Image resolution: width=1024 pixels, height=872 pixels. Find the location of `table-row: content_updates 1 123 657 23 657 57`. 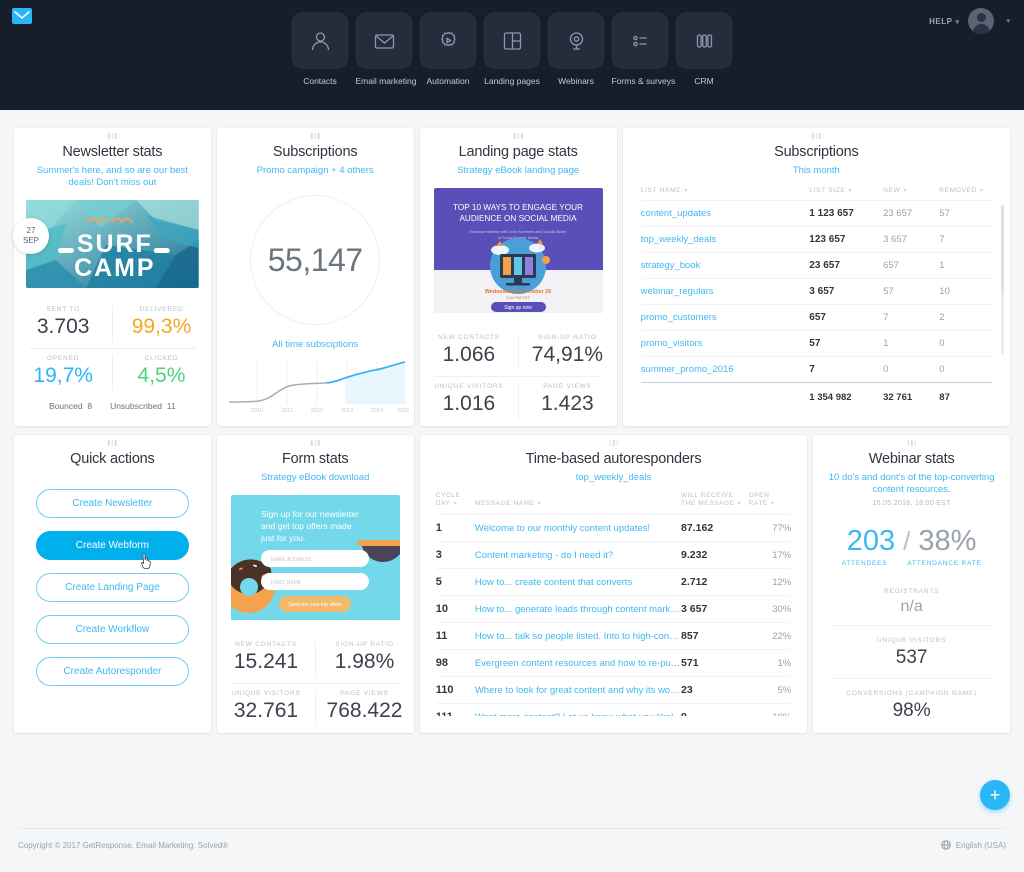

table-row: content_updates 1 123 657 23 657 57 is located at coordinates (816, 213).